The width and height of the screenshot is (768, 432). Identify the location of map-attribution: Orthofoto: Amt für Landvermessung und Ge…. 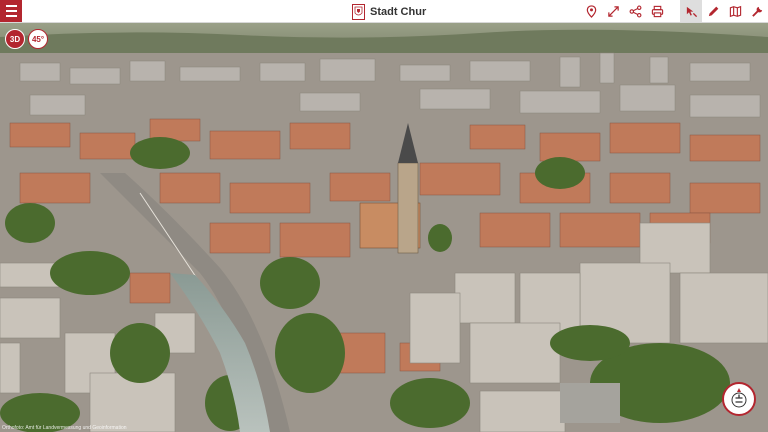
(64, 428).